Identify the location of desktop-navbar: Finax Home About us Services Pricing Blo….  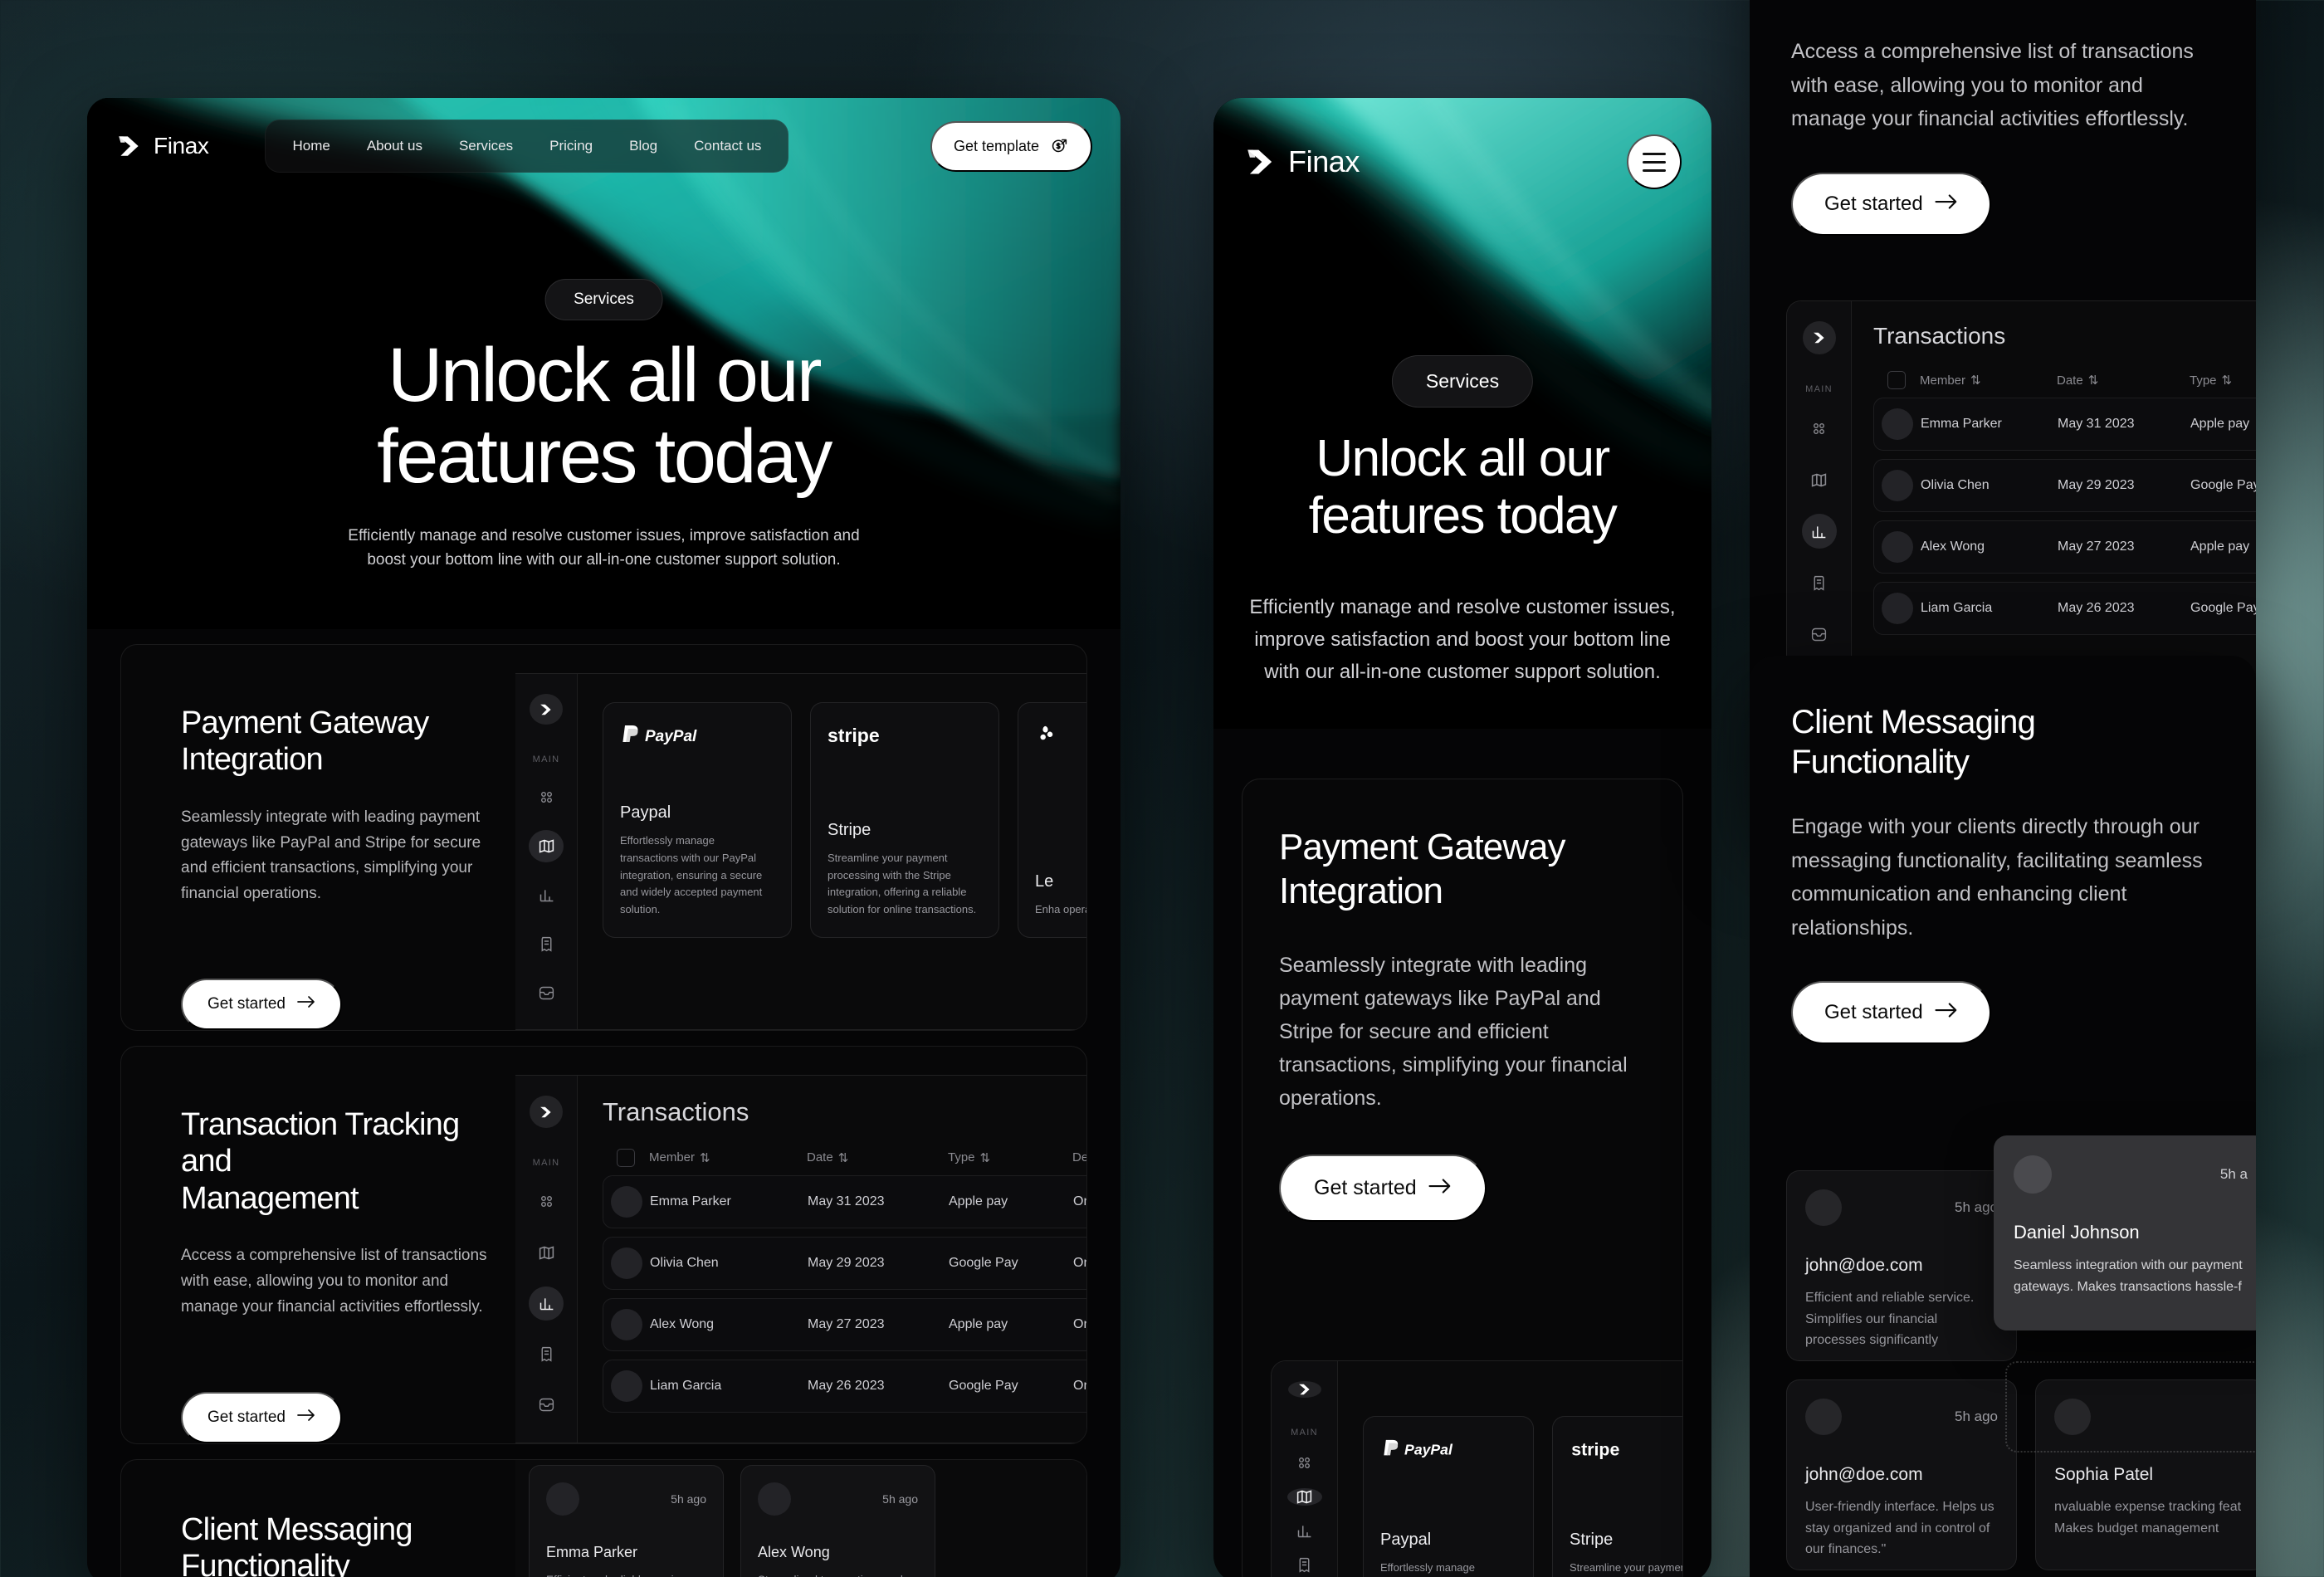
(603, 146).